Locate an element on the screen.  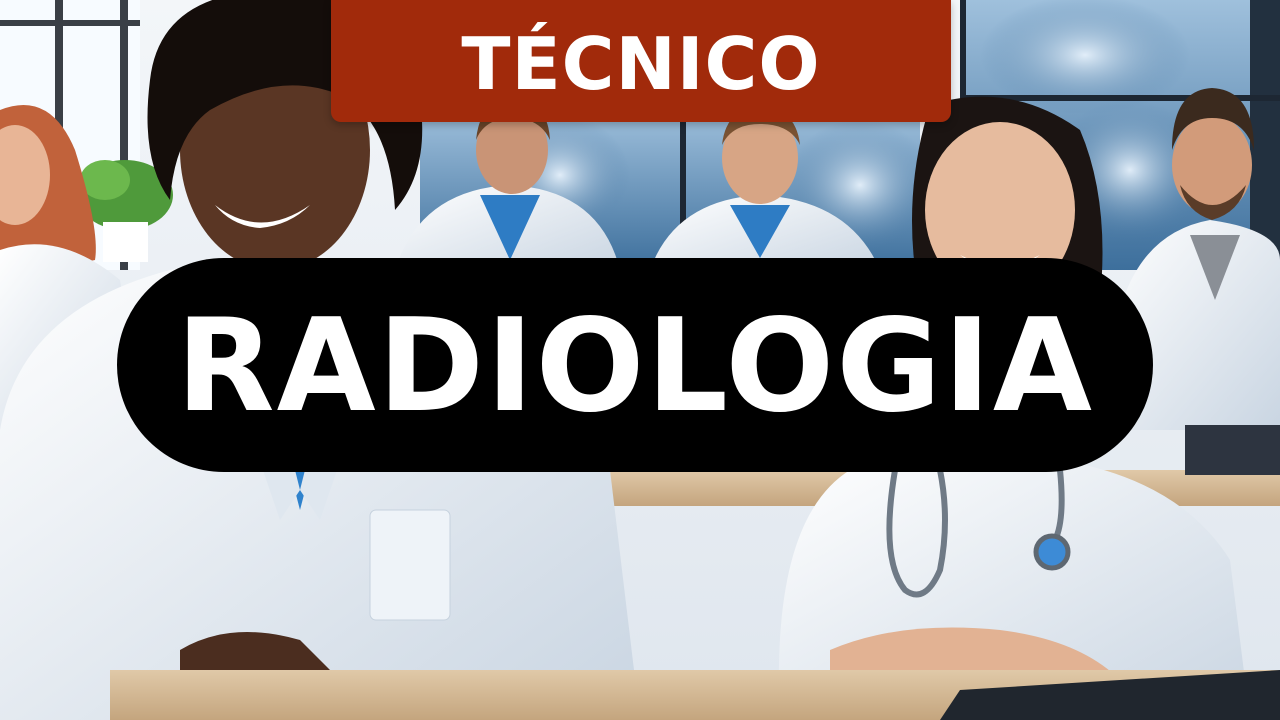
course-level-label: TÉCNICO is located at coordinates (641, 64).